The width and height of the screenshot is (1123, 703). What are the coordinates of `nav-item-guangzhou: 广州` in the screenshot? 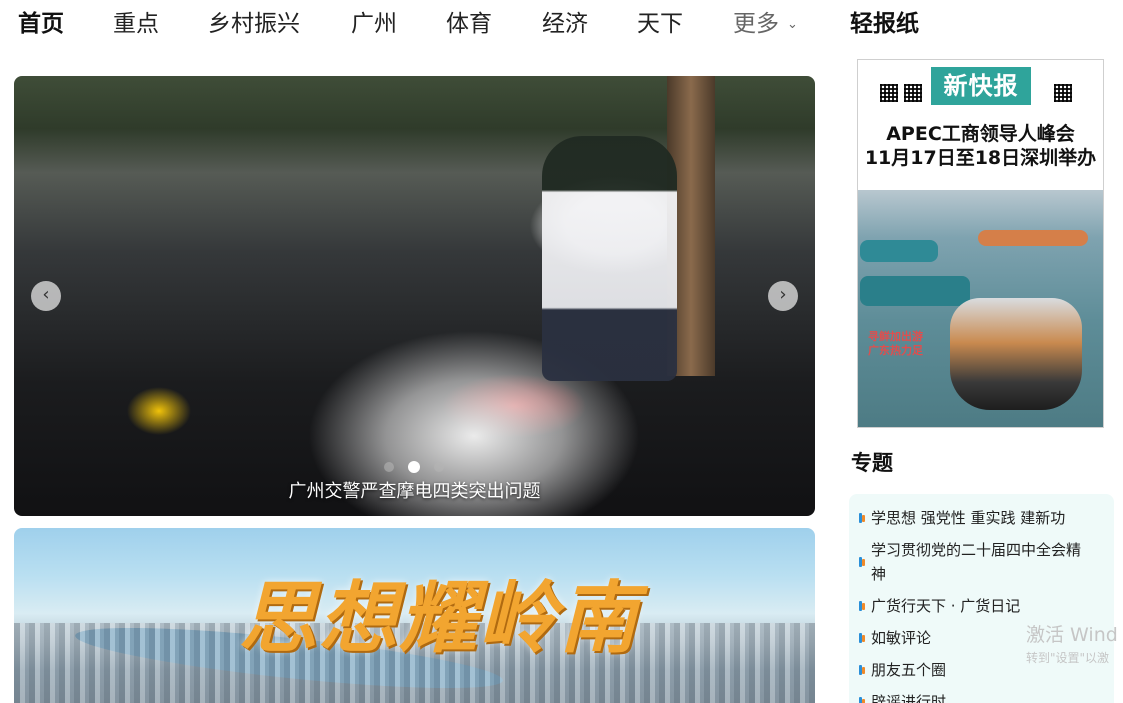 It's located at (374, 24).